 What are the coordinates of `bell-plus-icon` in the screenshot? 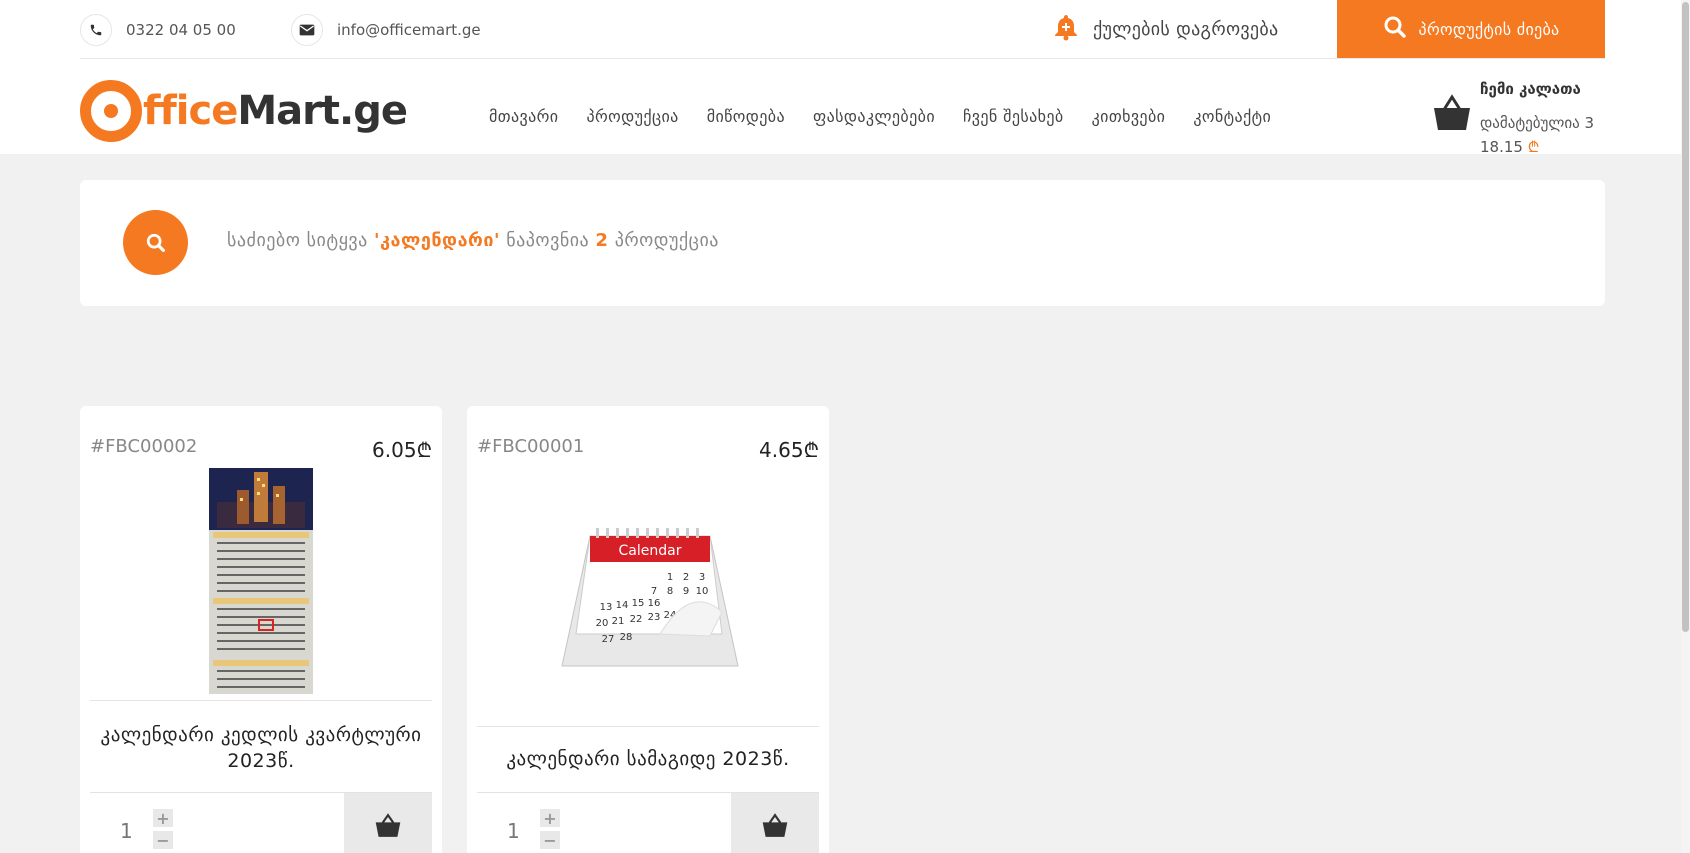 It's located at (1066, 29).